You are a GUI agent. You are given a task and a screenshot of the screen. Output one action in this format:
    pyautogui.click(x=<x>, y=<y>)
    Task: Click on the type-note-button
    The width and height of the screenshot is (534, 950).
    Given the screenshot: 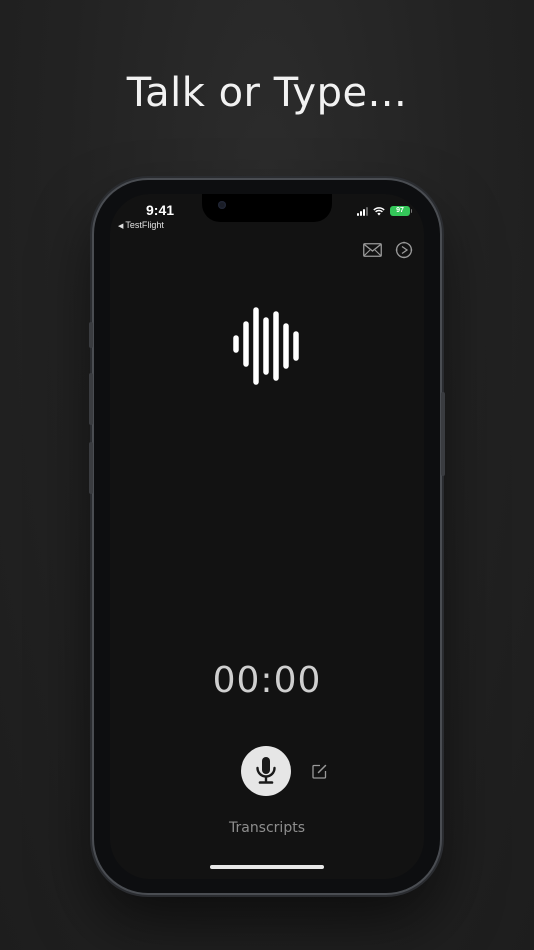 What is the action you would take?
    pyautogui.click(x=319, y=771)
    